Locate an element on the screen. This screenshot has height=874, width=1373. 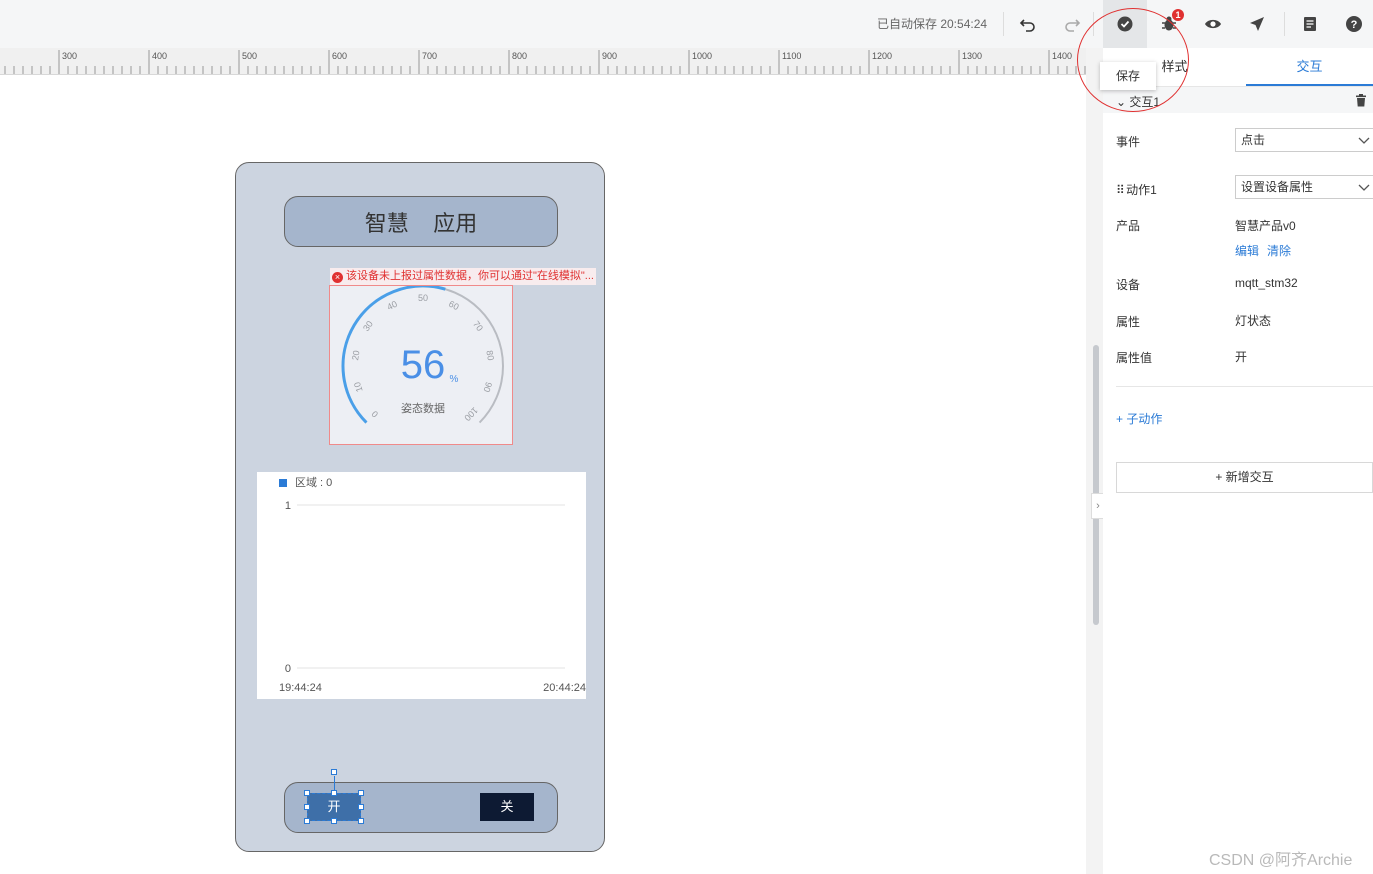
on-button: 开 is located at coordinates (334, 807).